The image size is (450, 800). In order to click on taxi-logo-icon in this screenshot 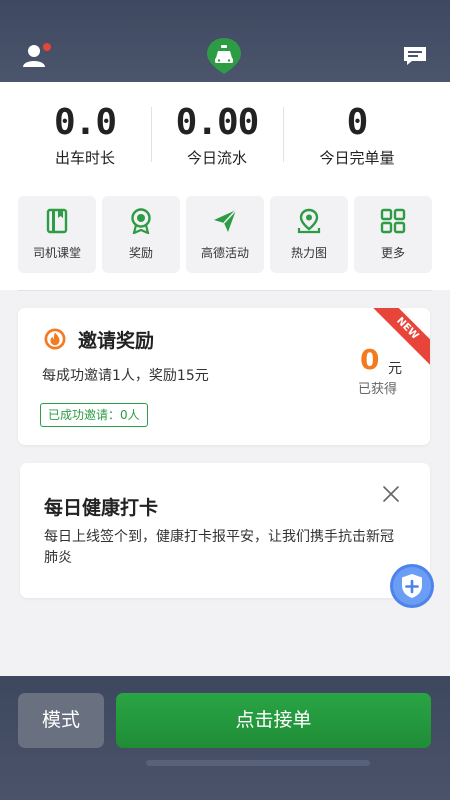, I will do `click(224, 56)`.